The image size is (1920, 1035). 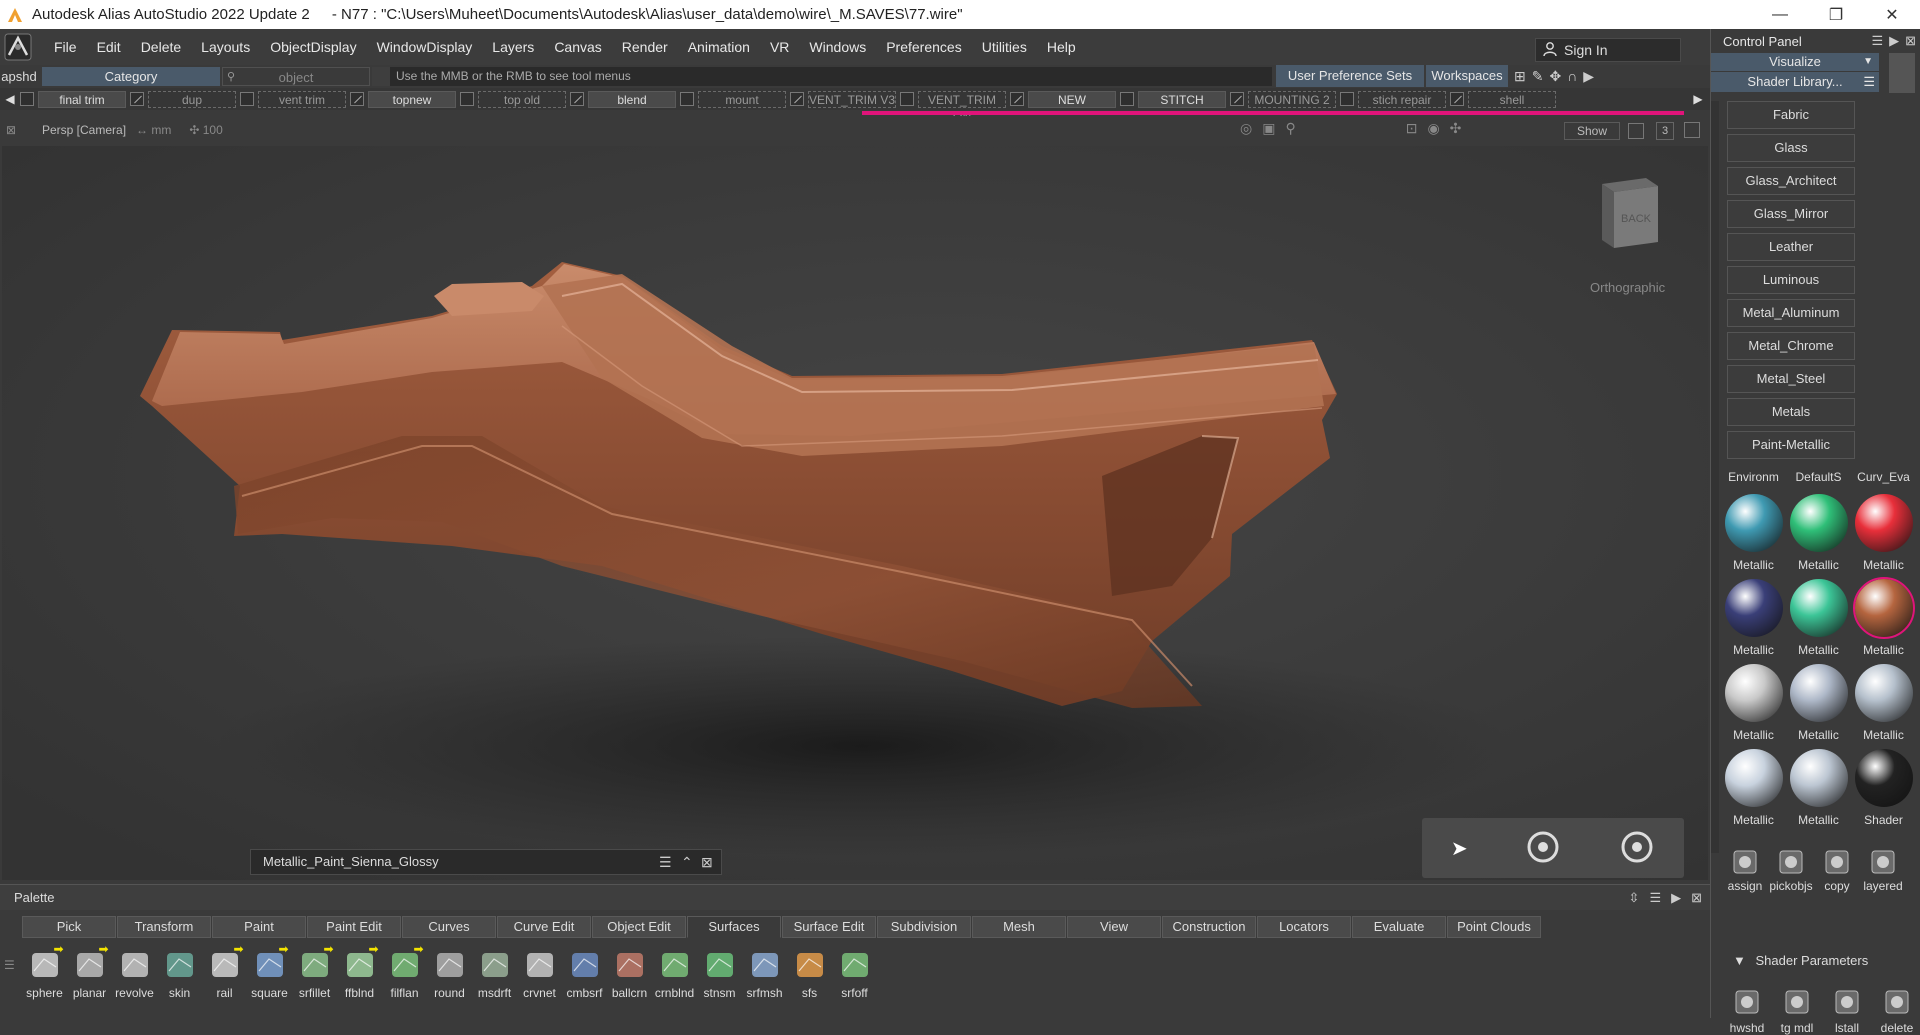 What do you see at coordinates (924, 927) in the screenshot?
I see `tab-subdivision: Subdivision` at bounding box center [924, 927].